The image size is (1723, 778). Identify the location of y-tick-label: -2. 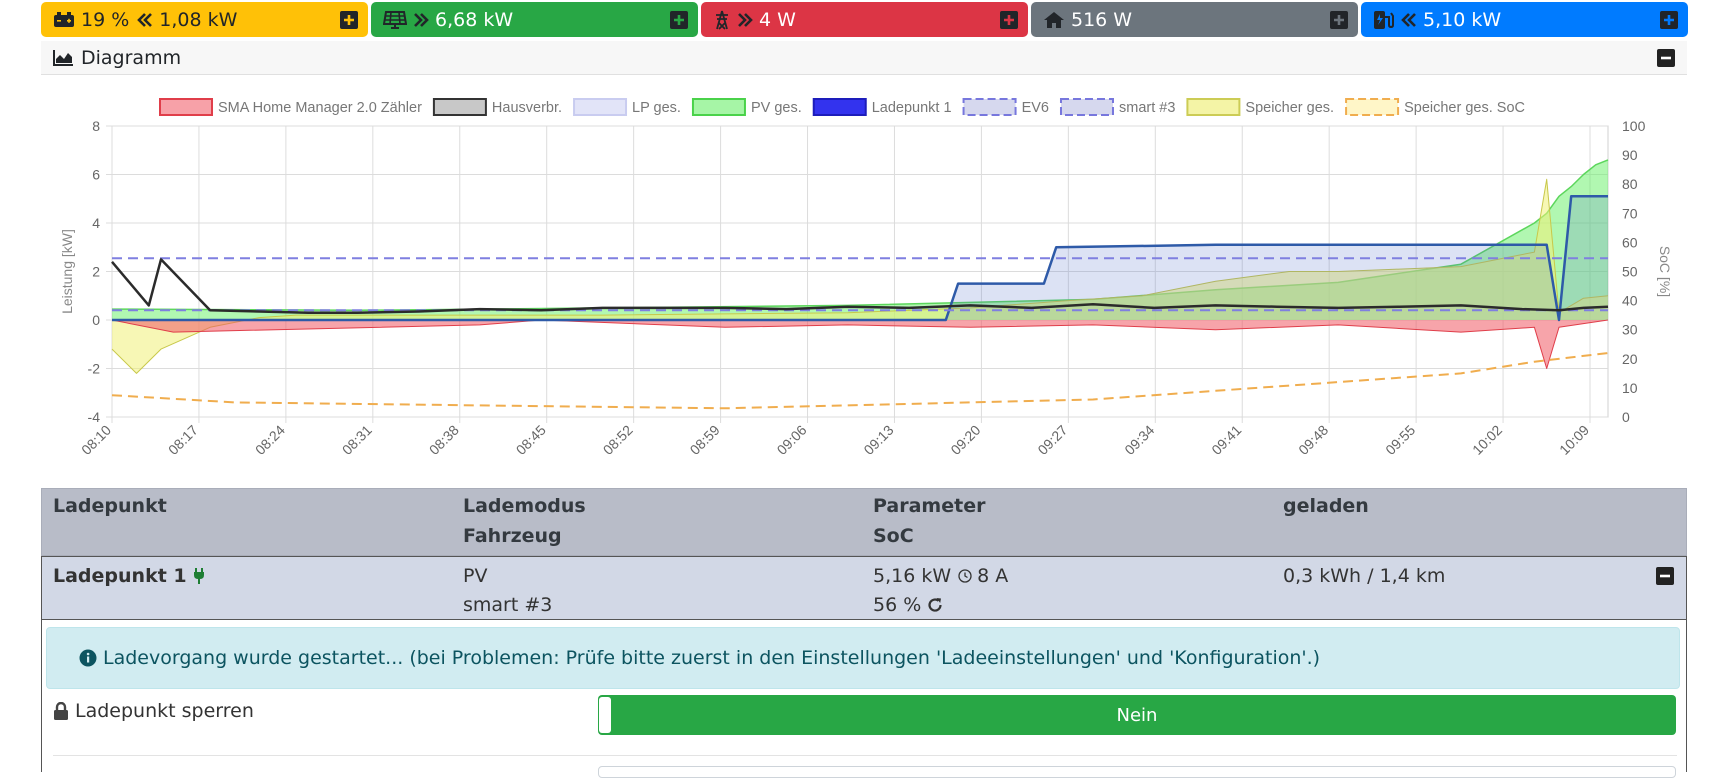
(94, 369).